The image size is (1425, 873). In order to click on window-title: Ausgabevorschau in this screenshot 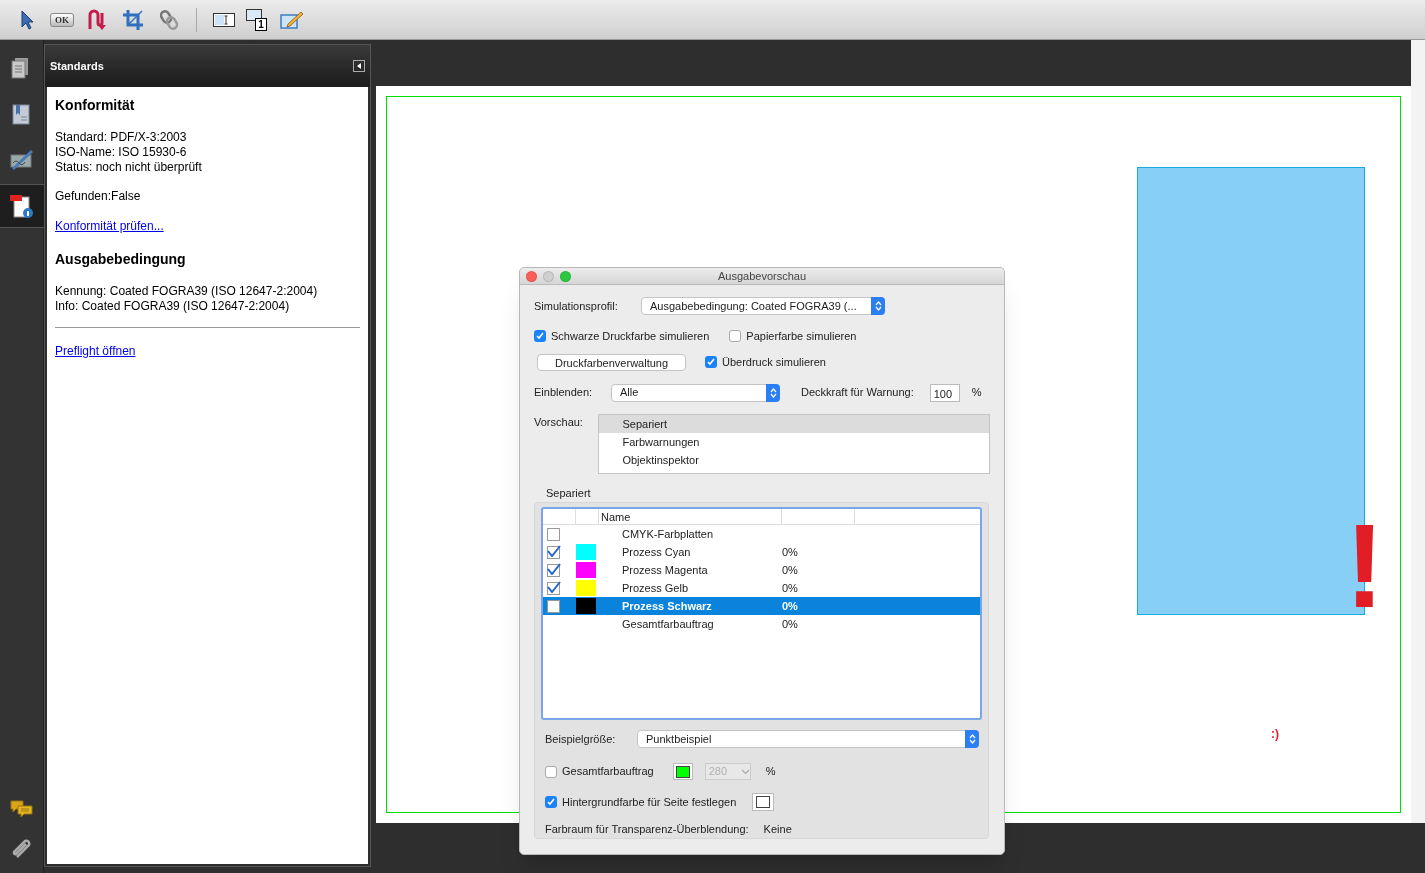, I will do `click(762, 276)`.